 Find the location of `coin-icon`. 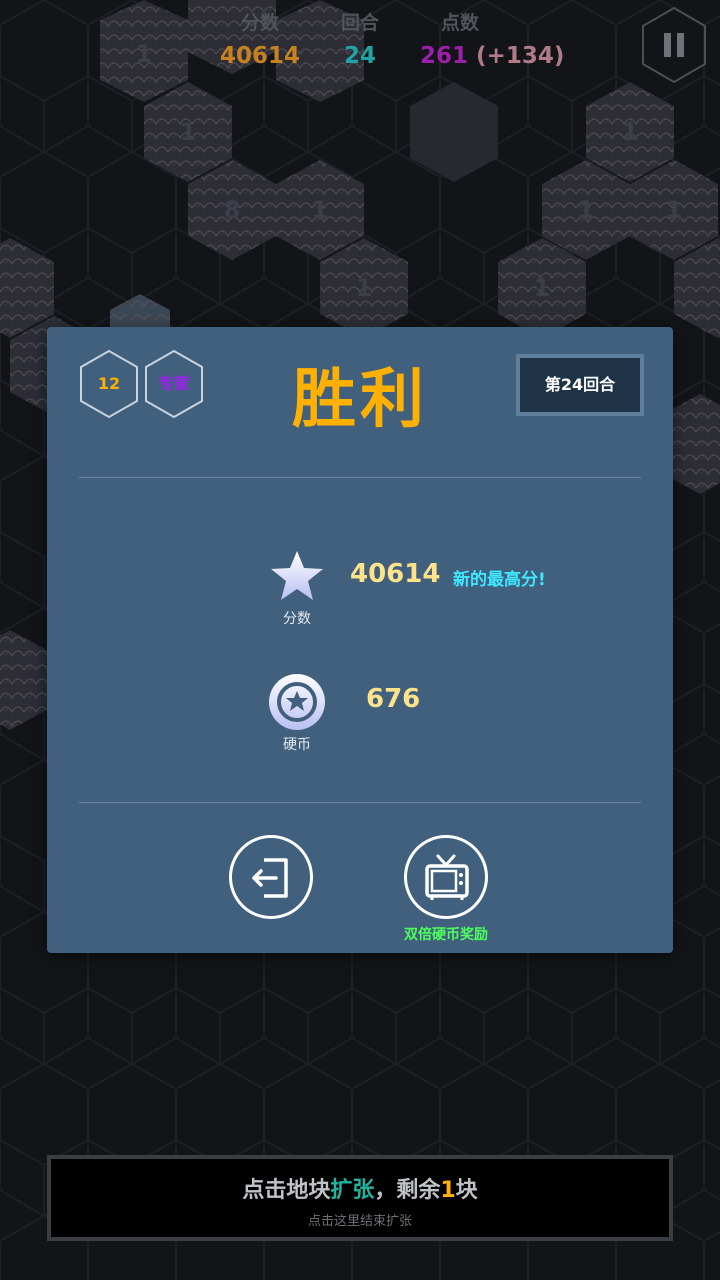

coin-icon is located at coordinates (297, 702).